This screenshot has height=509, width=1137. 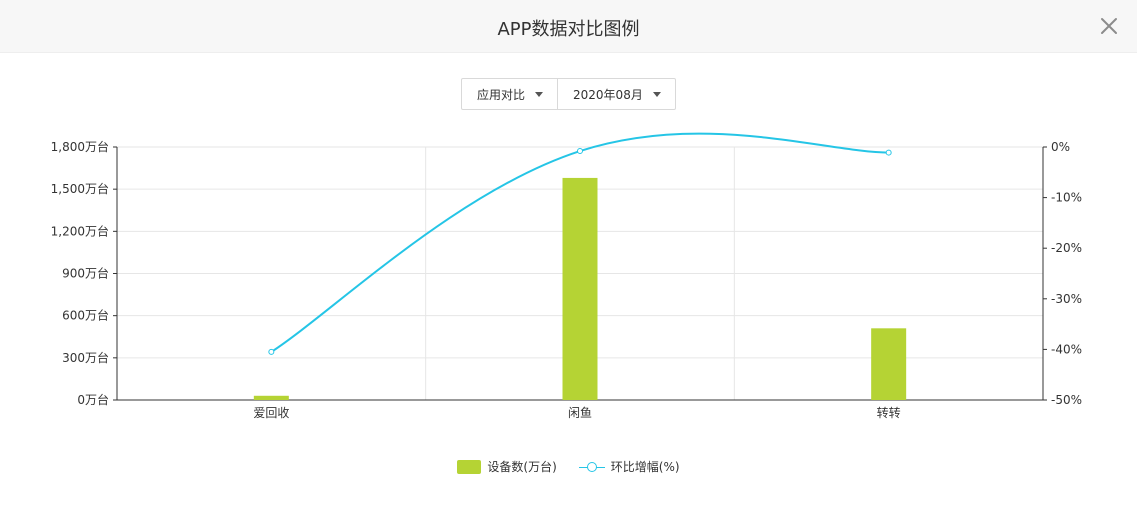 I want to click on y-left-tick-label: 900万台, so click(x=85, y=273).